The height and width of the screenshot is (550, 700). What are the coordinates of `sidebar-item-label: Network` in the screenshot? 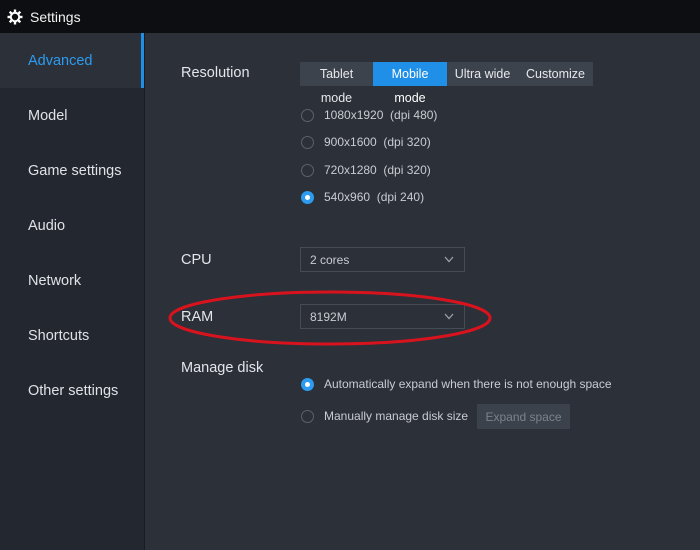 It's located at (55, 280).